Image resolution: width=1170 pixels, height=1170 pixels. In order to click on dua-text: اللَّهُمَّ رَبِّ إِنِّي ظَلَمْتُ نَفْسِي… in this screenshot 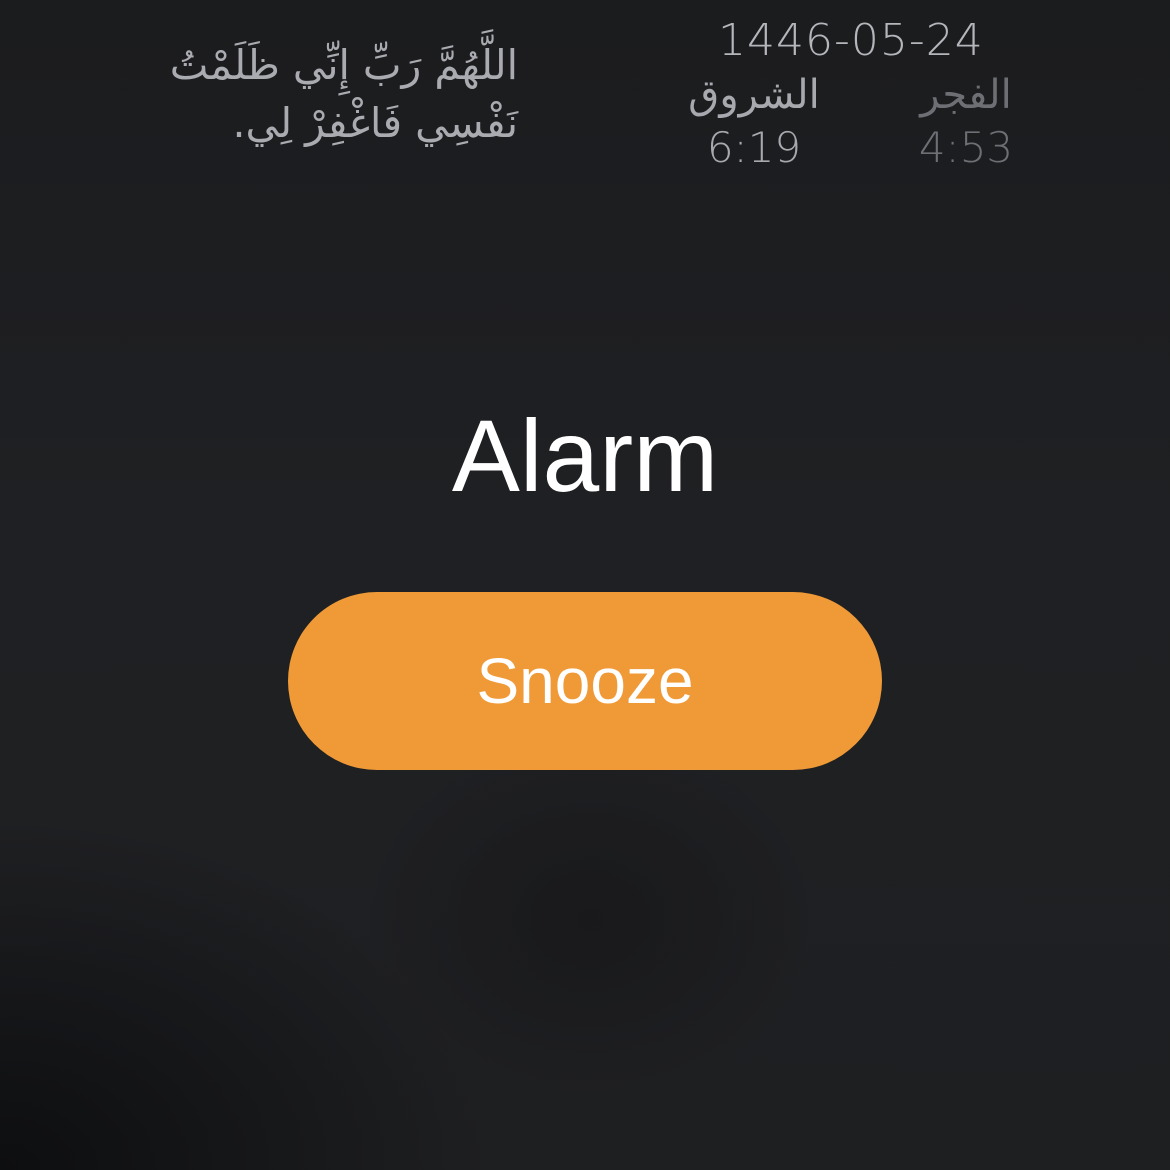, I will do `click(308, 94)`.